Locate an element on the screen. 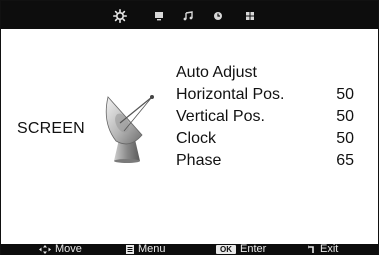 The width and height of the screenshot is (379, 255). bottom-hint-bar: Move Menu OK Enter Exit is located at coordinates (189, 249).